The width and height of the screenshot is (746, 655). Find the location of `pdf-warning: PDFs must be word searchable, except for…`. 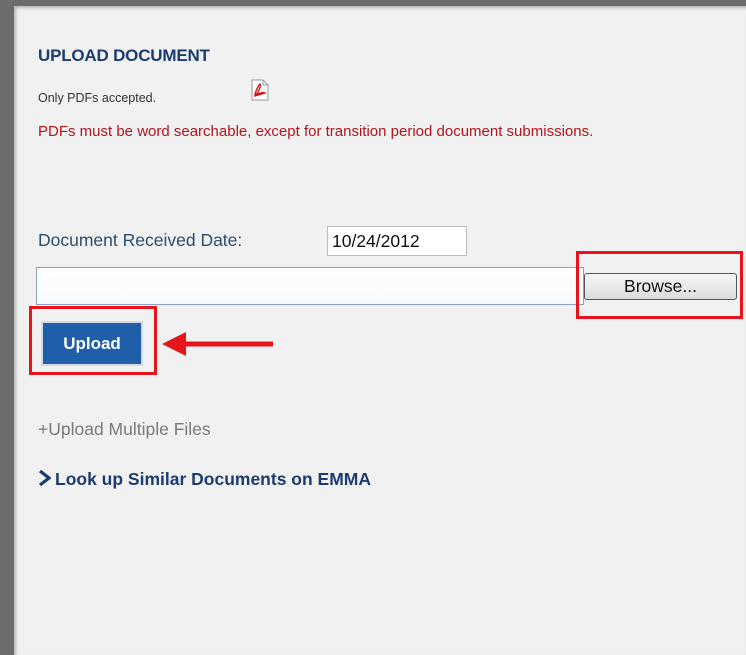

pdf-warning: PDFs must be word searchable, except for… is located at coordinates (316, 131).